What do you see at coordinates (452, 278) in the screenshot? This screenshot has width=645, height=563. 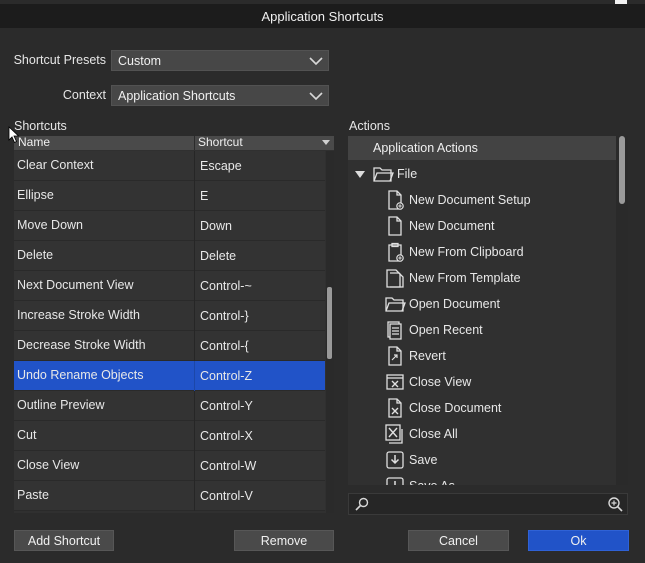 I see `tree-item-new-from-template: New From Template` at bounding box center [452, 278].